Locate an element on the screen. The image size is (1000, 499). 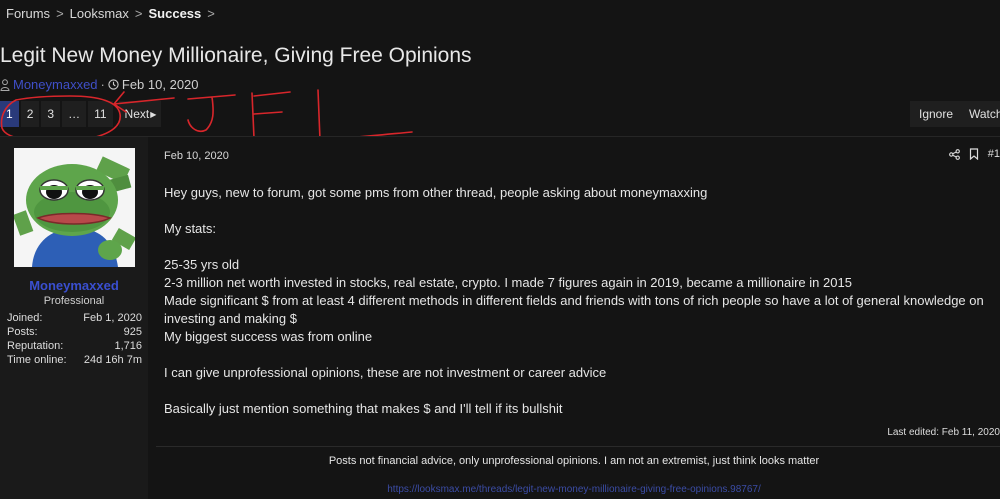
post-line: 25-35 yrs old is located at coordinates (202, 264).